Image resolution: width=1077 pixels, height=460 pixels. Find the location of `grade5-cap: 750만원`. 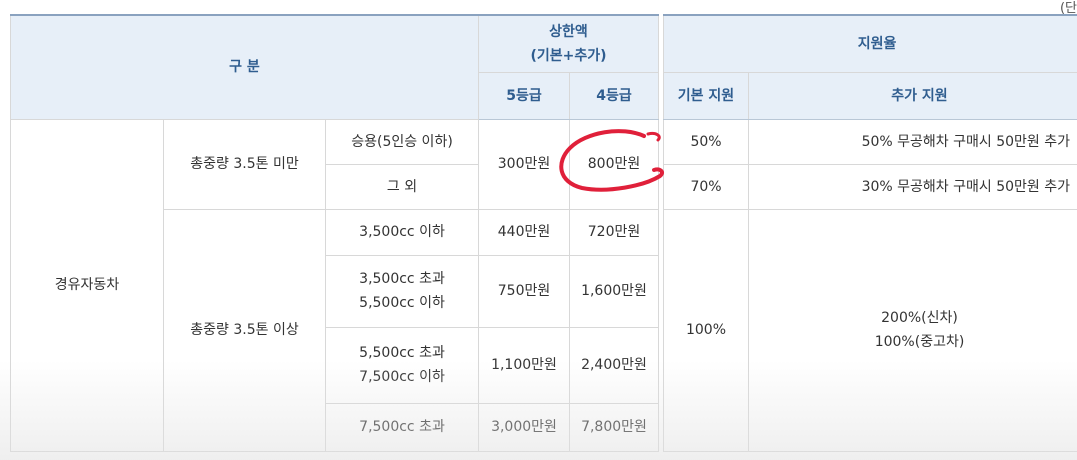

grade5-cap: 750만원 is located at coordinates (524, 291).